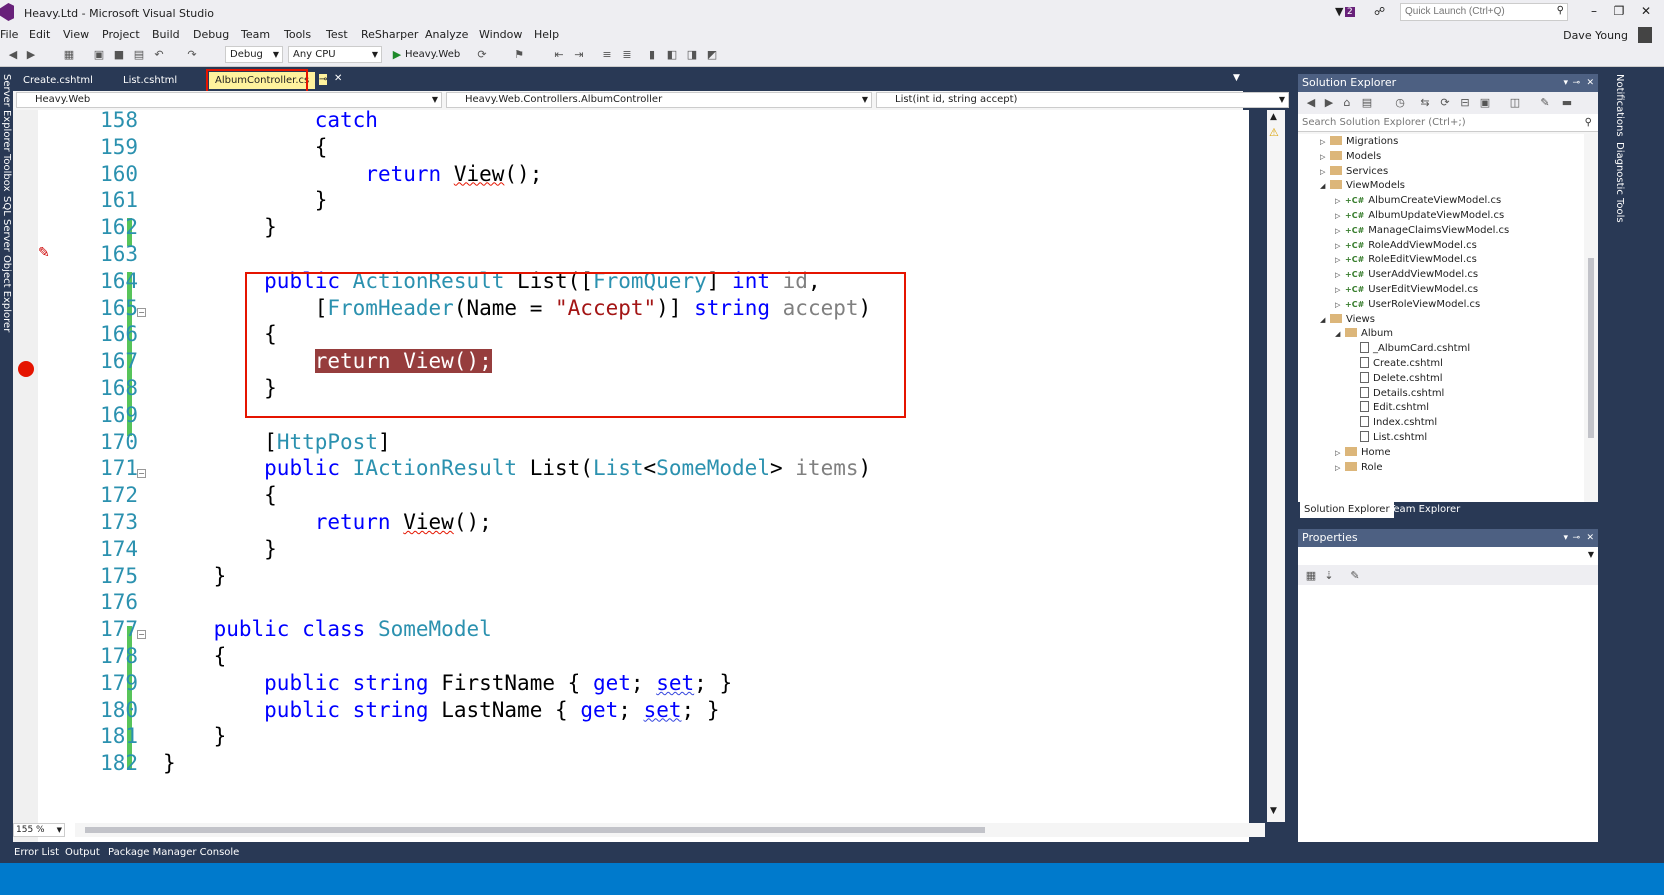  I want to click on start-target: Heavy.Web, so click(432, 54).